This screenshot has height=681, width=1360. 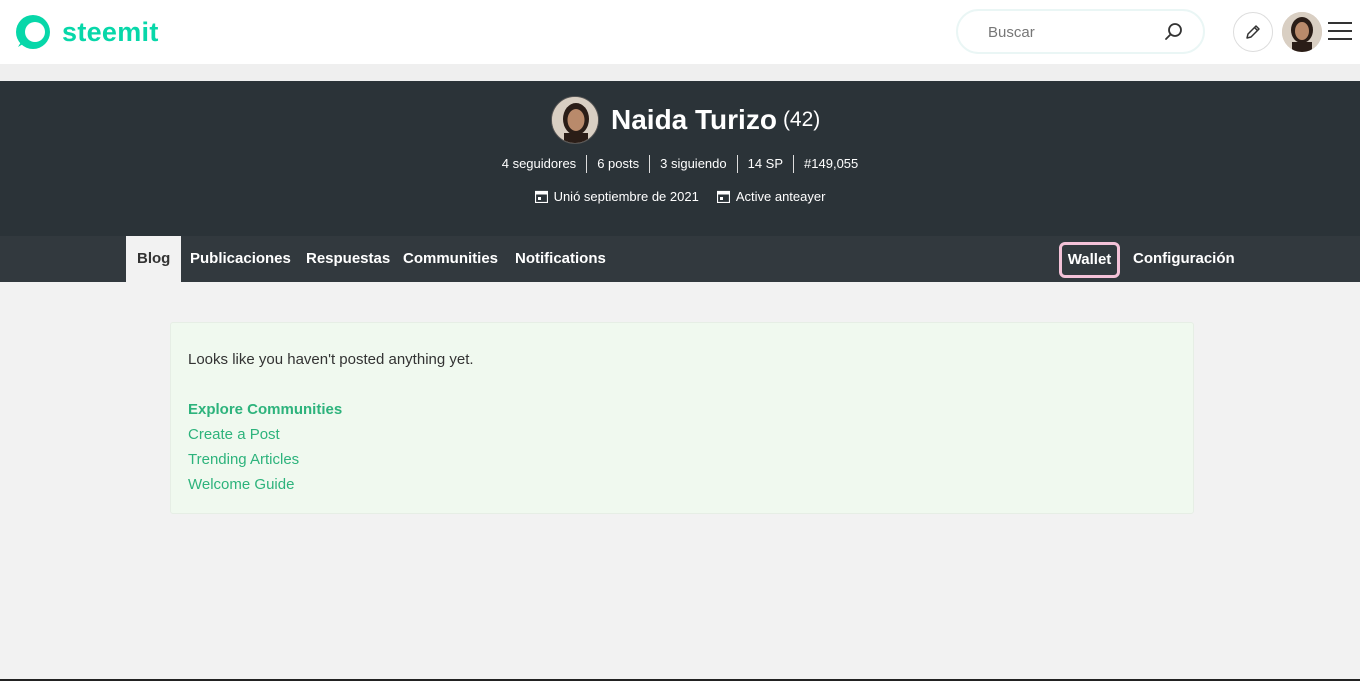 I want to click on profile-meta: Unió septiembre de 2021 Active anteayer, so click(x=680, y=196).